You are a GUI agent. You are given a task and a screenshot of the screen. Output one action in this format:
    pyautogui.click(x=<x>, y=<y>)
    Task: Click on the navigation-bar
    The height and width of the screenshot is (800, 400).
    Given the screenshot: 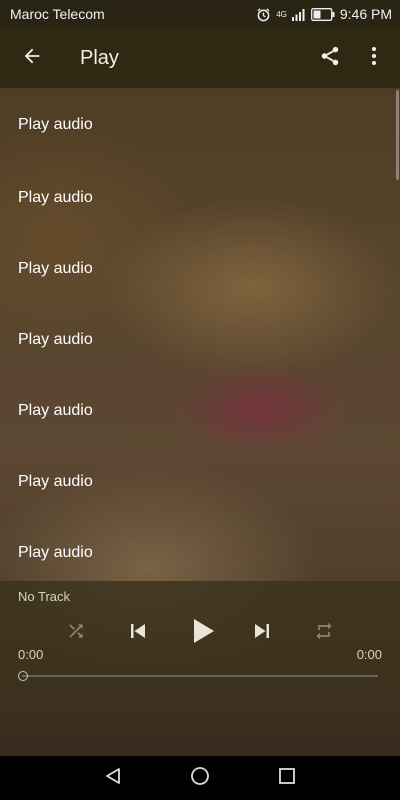 What is the action you would take?
    pyautogui.click(x=200, y=778)
    